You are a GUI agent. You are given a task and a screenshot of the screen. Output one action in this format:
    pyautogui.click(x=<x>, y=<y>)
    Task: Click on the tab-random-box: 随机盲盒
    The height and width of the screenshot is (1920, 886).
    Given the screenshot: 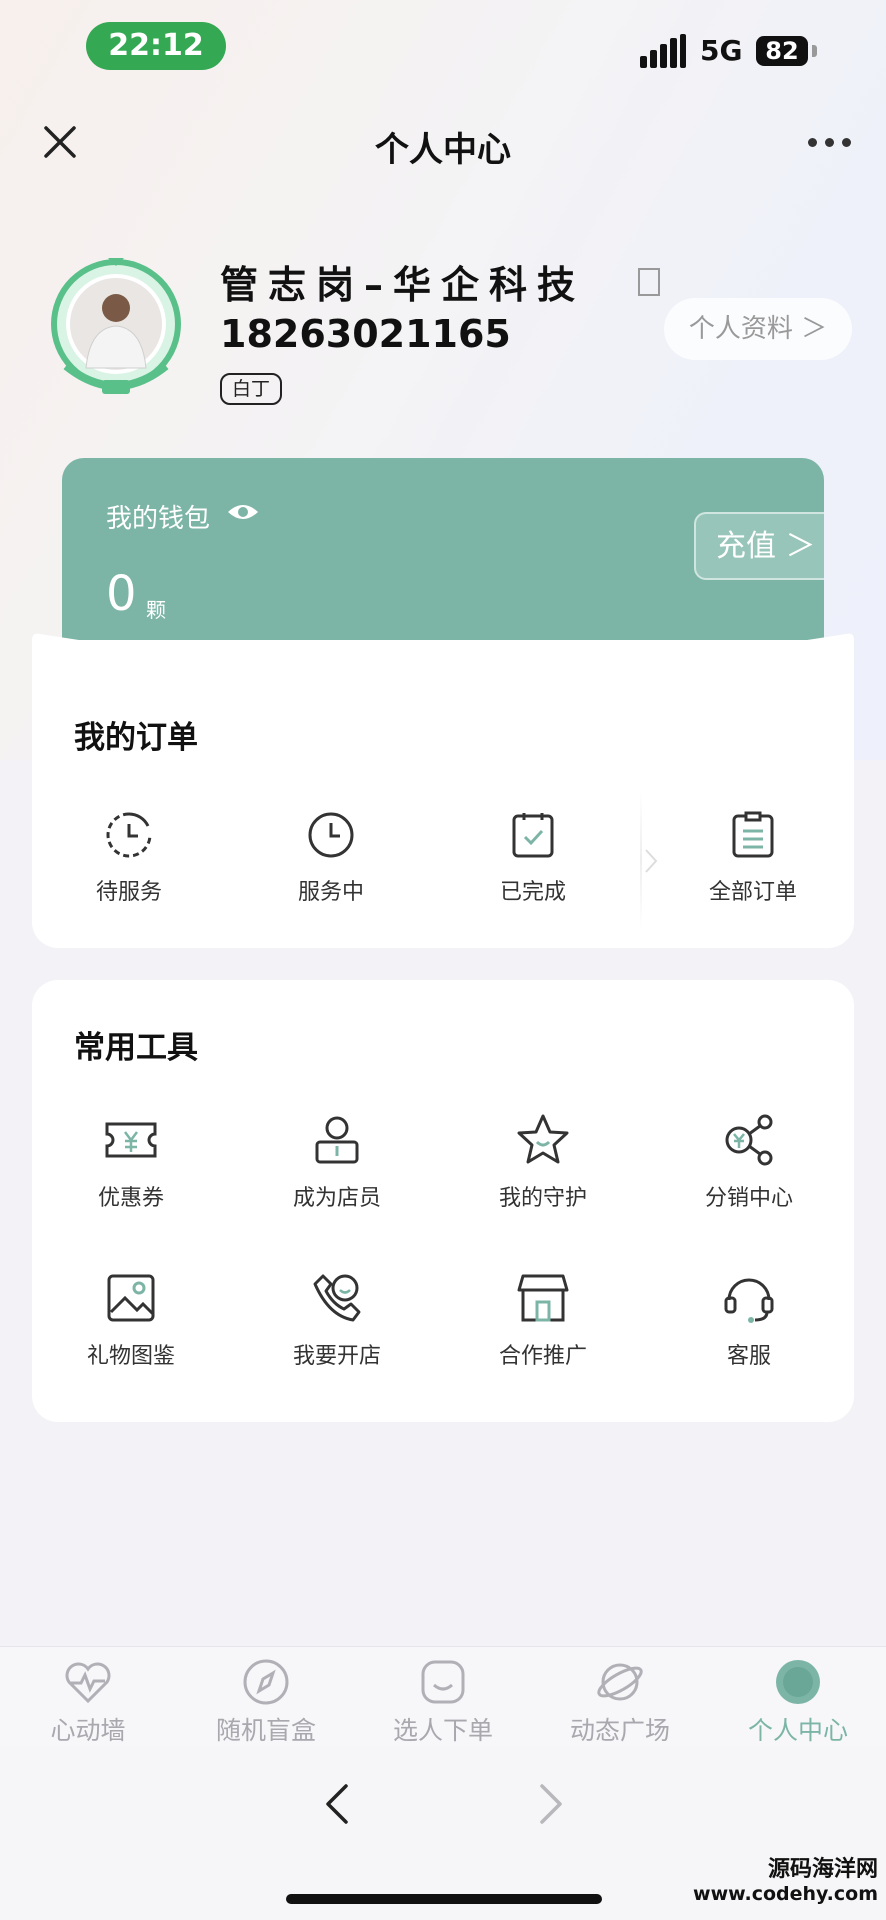 What is the action you would take?
    pyautogui.click(x=266, y=1702)
    